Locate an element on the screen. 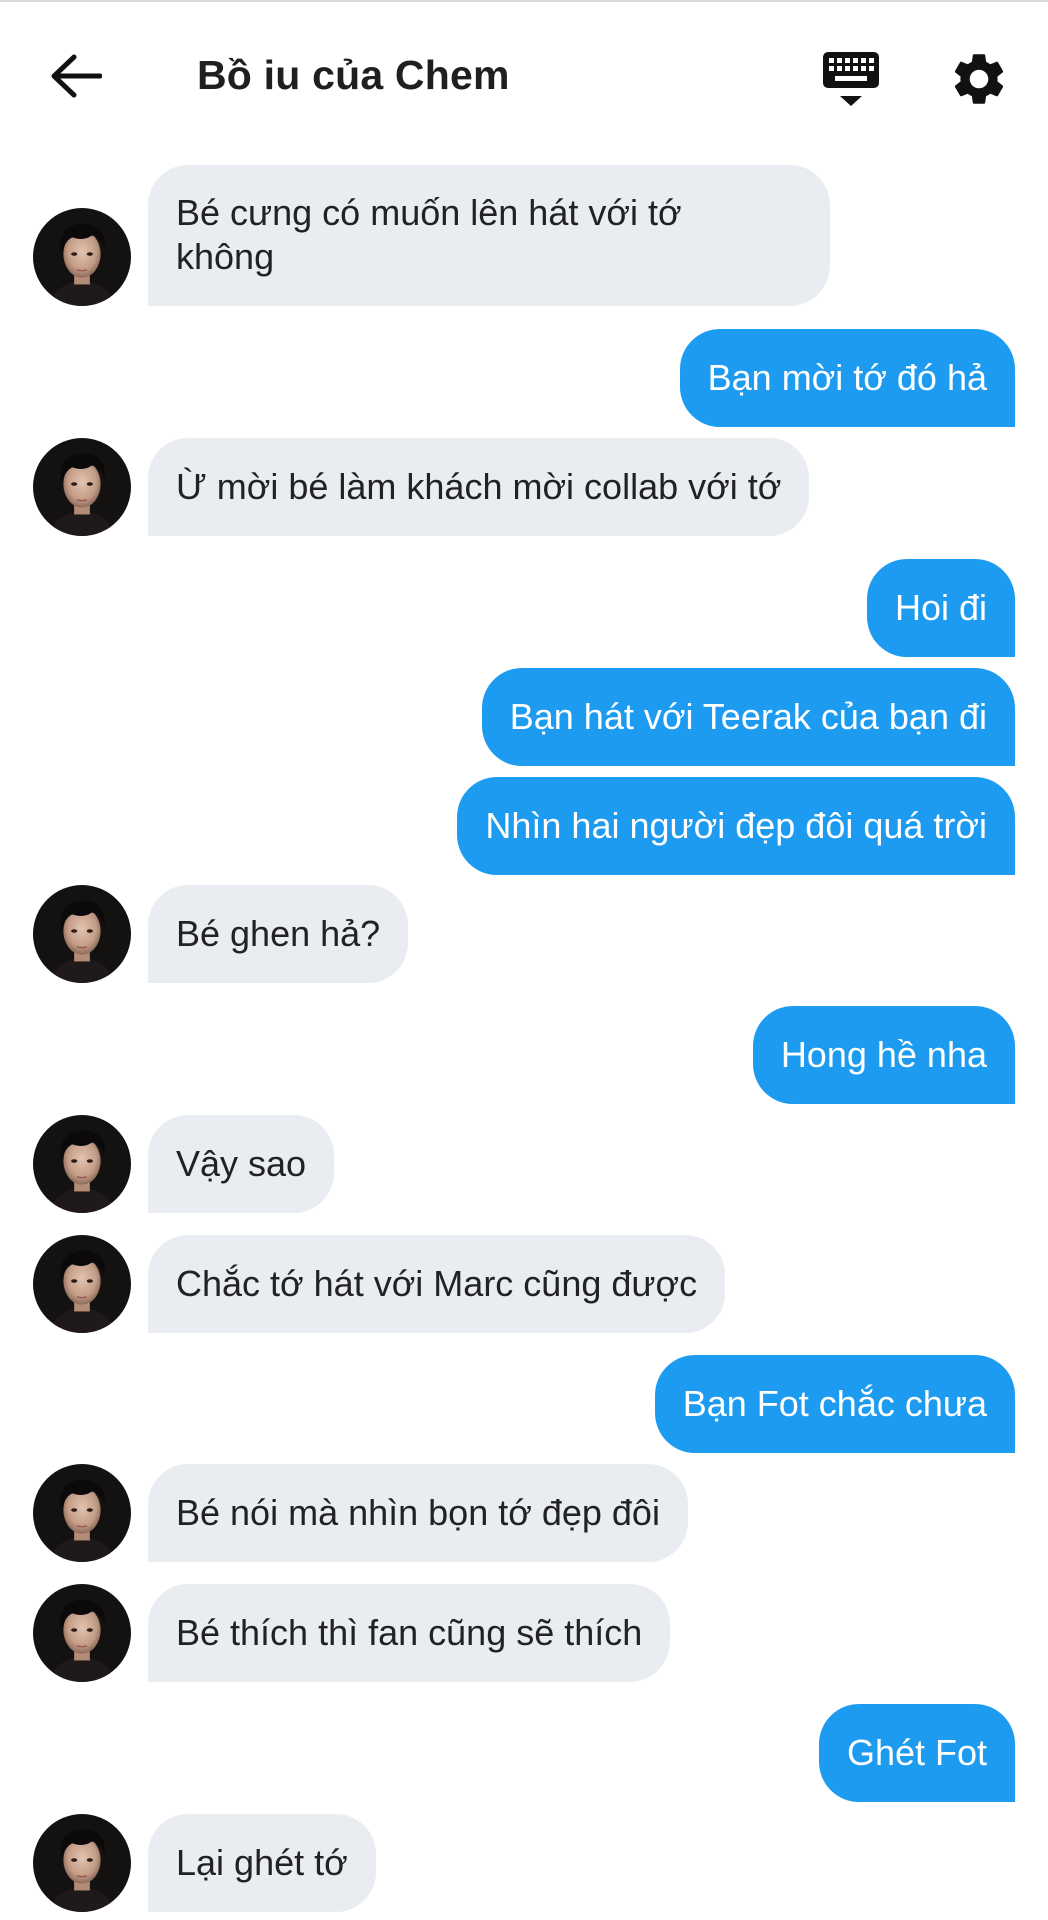 This screenshot has height=1920, width=1048. outgoing-message: Hoi đi is located at coordinates (940, 608).